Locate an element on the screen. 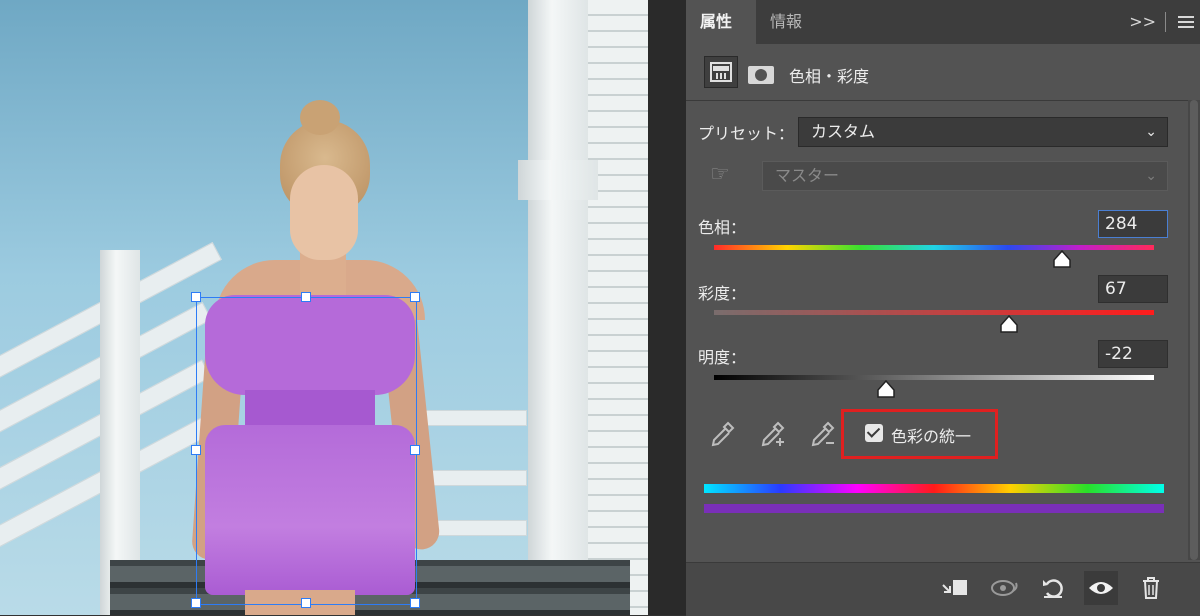 The image size is (1200, 616). hue-value-field: 284 is located at coordinates (1133, 224).